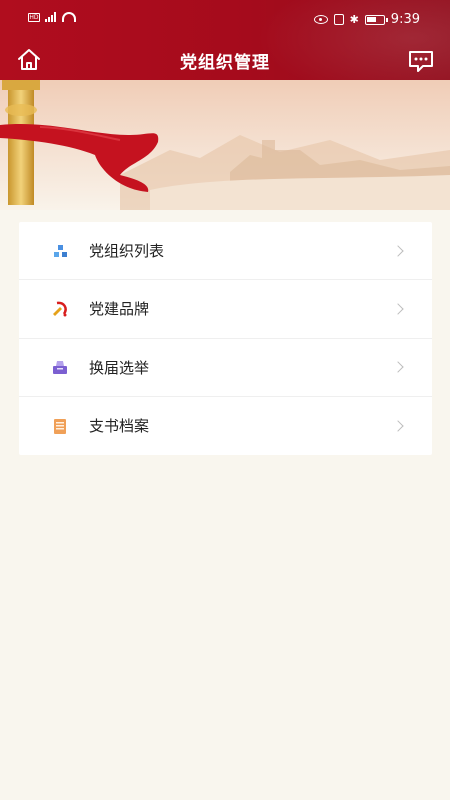 The height and width of the screenshot is (800, 450). I want to click on menu-item-label: 支书档案, so click(119, 426).